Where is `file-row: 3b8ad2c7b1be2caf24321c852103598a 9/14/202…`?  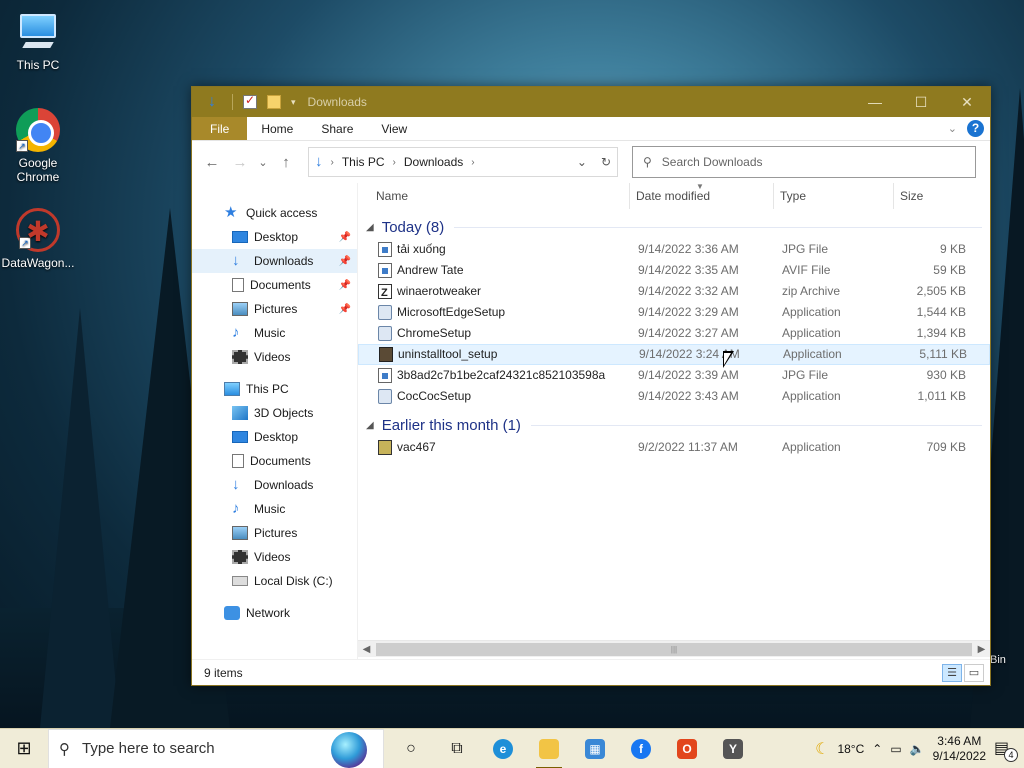 file-row: 3b8ad2c7b1be2caf24321c852103598a 9/14/202… is located at coordinates (674, 375).